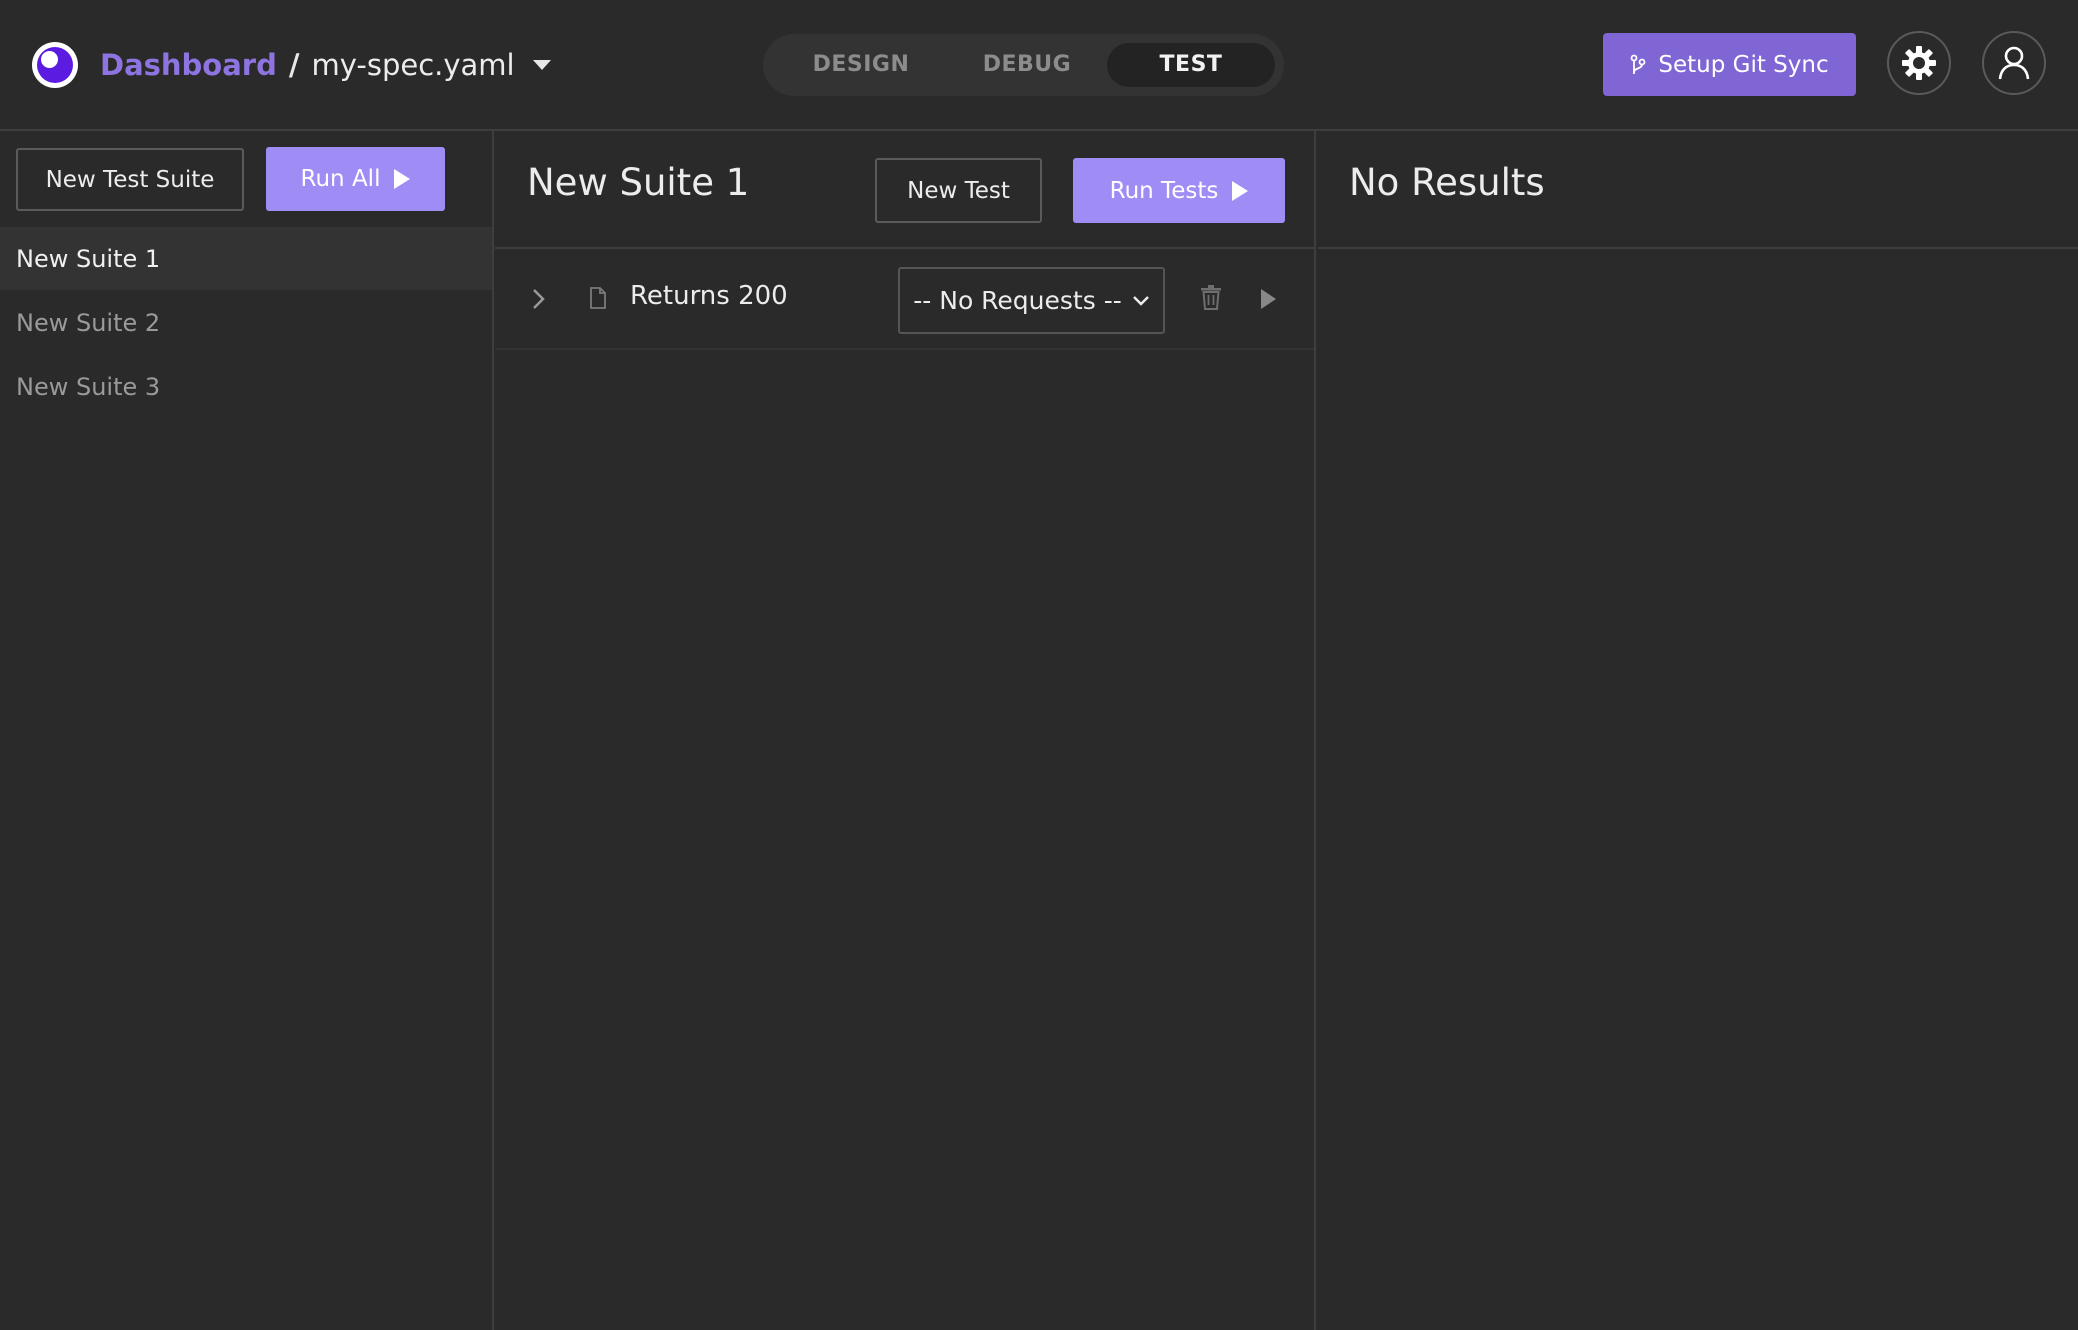 The image size is (2078, 1330). I want to click on suite-header: New Suite 1 New Test Run Tests, so click(904, 190).